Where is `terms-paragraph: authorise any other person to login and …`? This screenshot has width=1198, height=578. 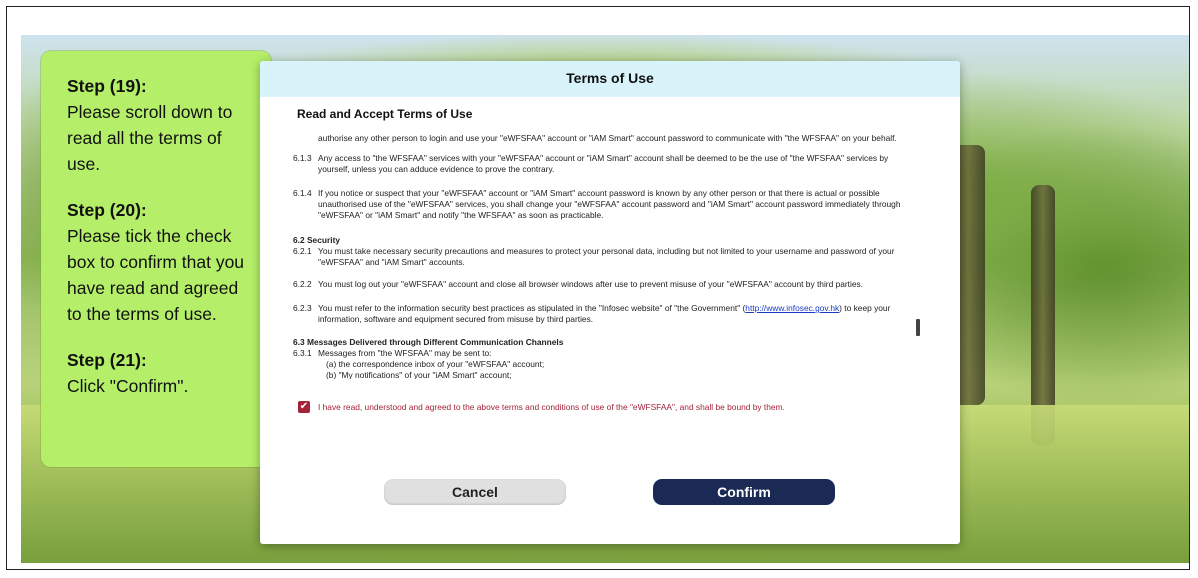 terms-paragraph: authorise any other person to login and … is located at coordinates (607, 138).